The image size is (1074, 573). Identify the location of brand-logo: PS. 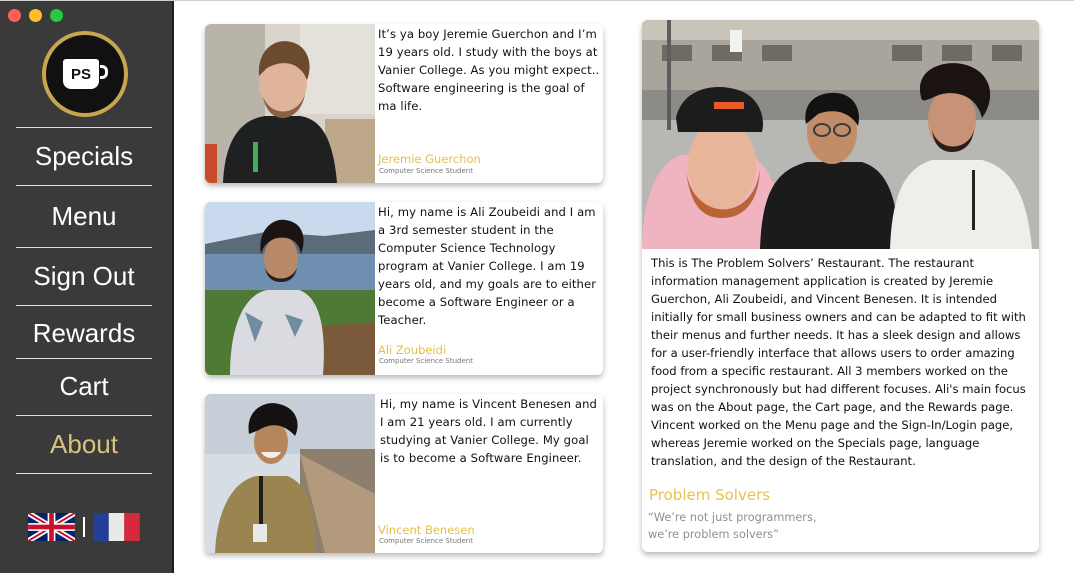
(85, 74).